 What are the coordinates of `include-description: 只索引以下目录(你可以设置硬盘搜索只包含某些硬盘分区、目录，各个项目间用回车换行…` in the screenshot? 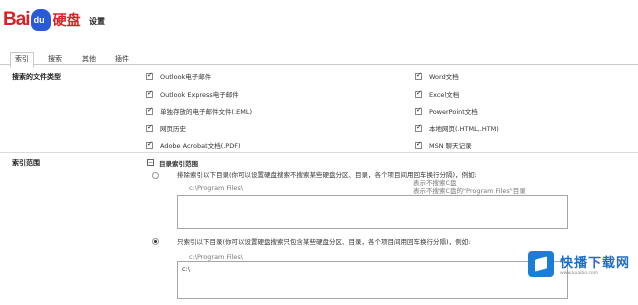 It's located at (324, 242).